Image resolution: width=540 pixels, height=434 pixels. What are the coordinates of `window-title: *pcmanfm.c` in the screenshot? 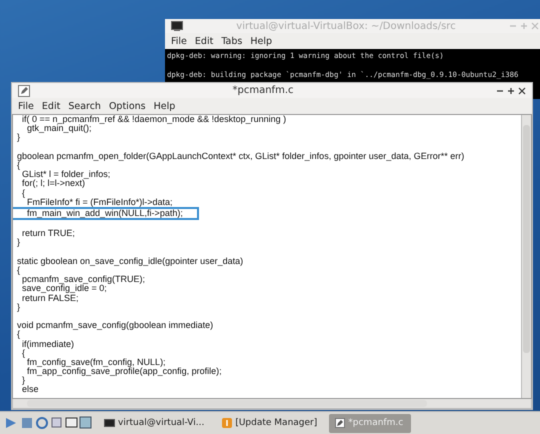 It's located at (263, 90).